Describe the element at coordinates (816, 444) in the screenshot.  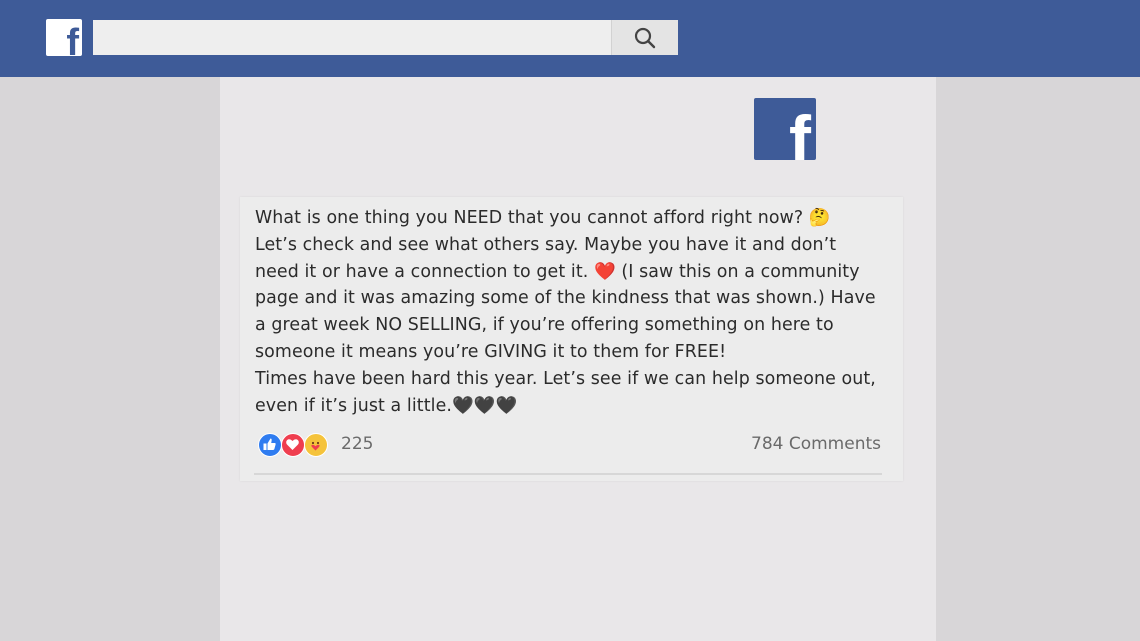
I see `comments-count-link: 784 Comments` at that location.